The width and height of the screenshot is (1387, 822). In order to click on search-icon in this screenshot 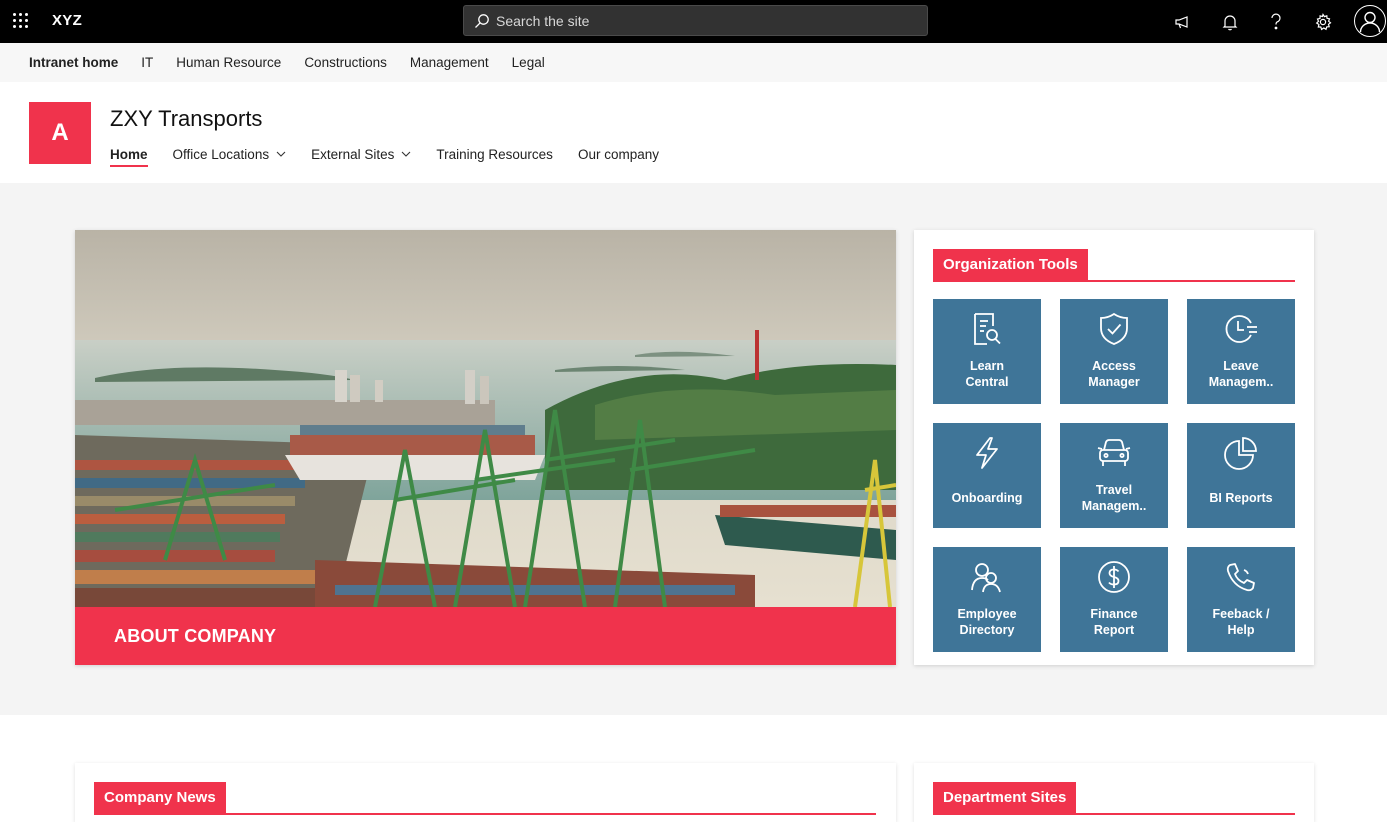, I will do `click(482, 20)`.